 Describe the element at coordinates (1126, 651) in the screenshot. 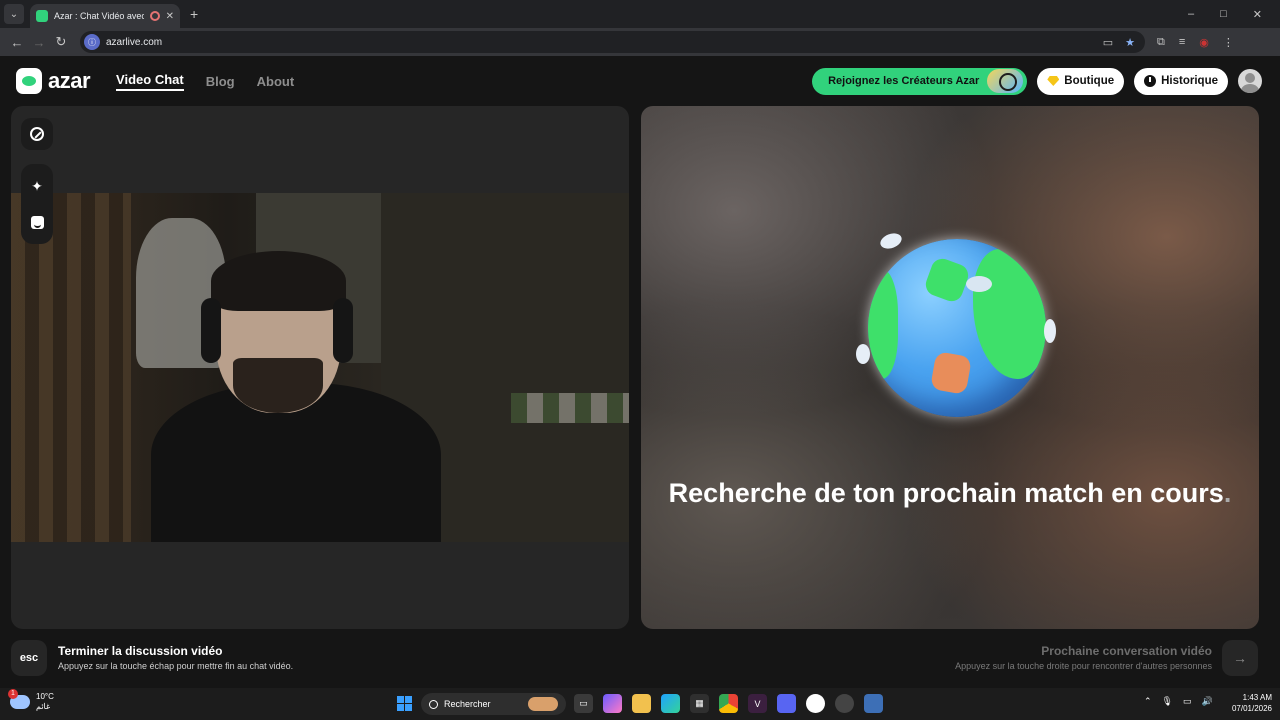

I see `next-chat-title: Prochaine conversation vidéo` at that location.